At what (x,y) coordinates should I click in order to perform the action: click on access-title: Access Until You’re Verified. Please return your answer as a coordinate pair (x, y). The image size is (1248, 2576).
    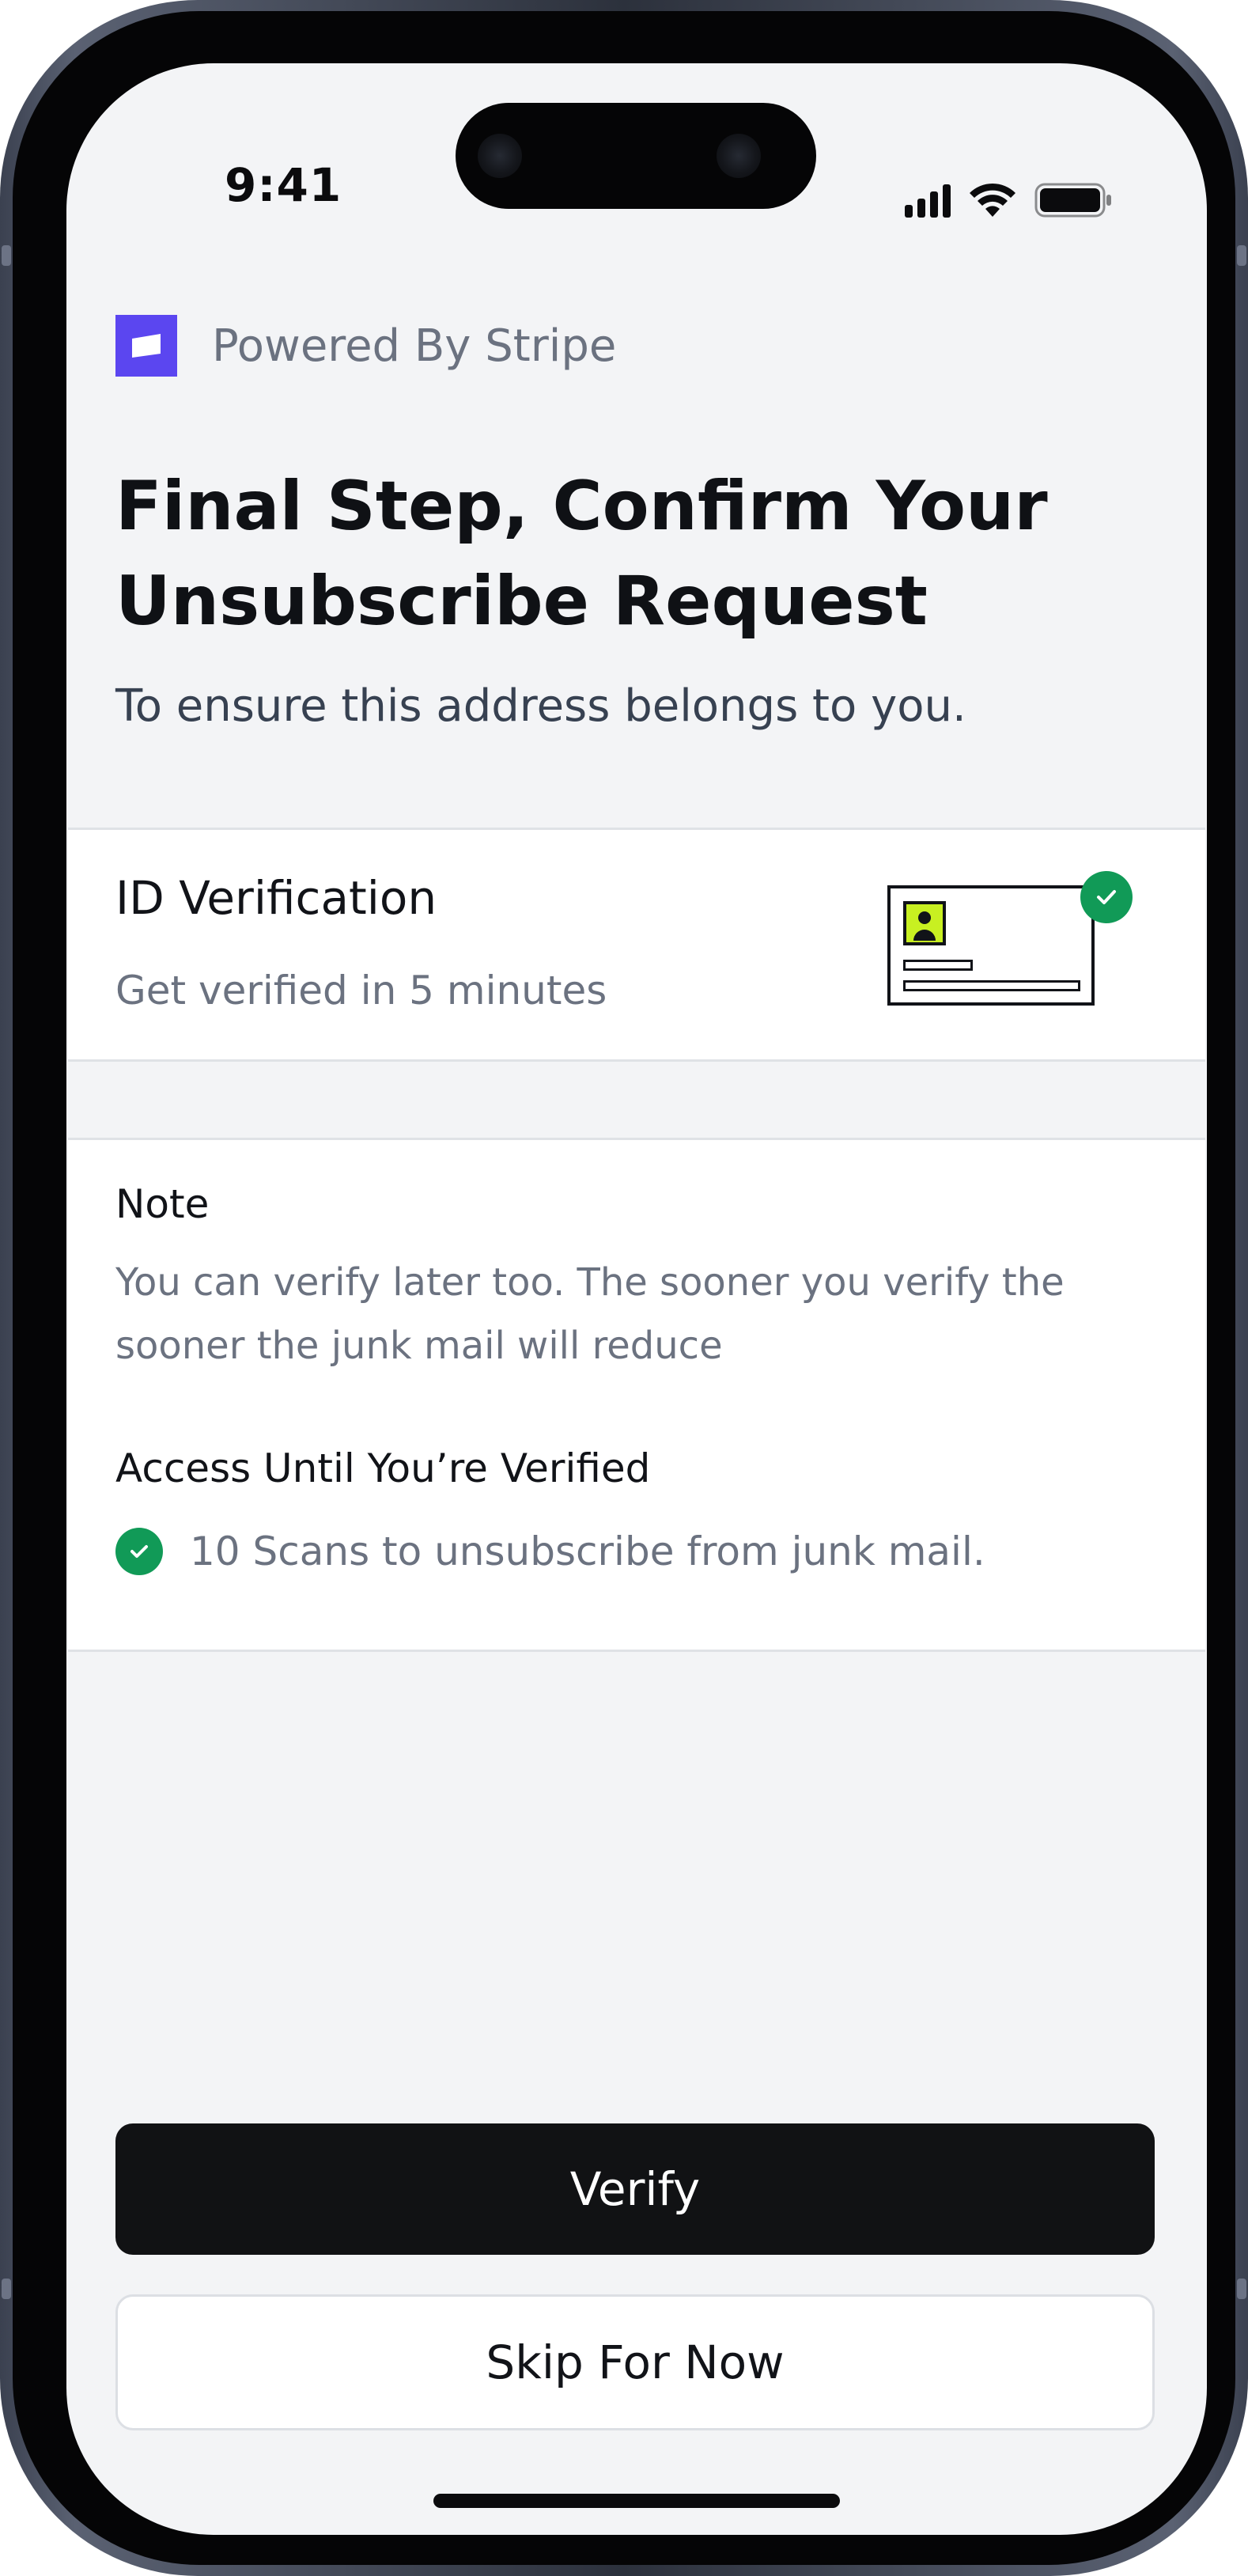
    Looking at the image, I should click on (383, 1468).